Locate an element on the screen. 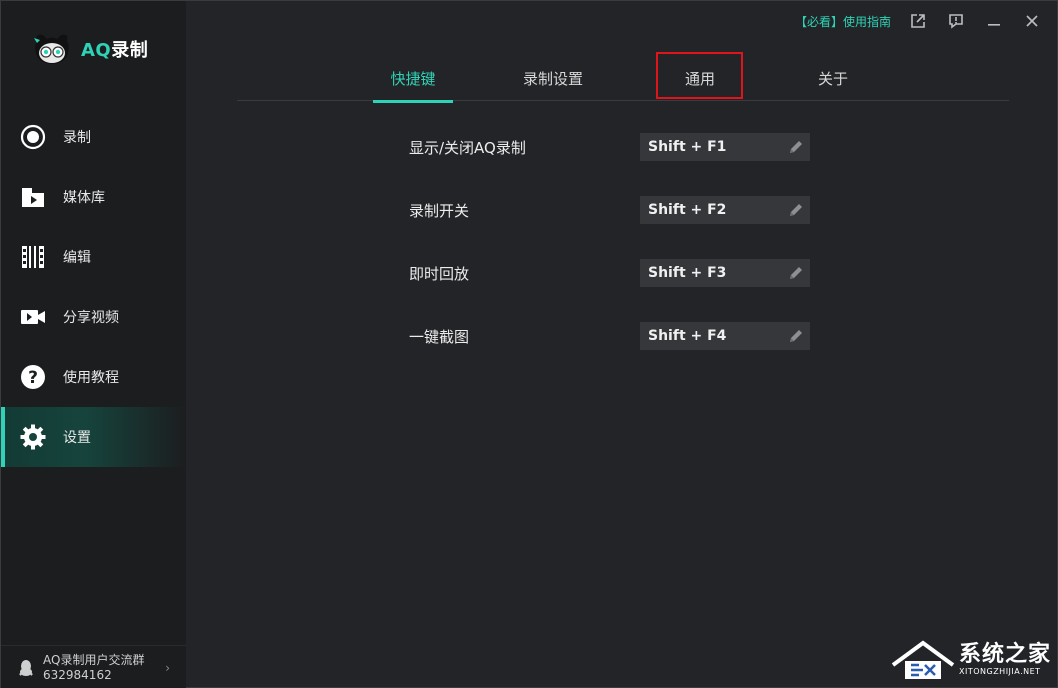 The height and width of the screenshot is (688, 1058). site-watermark: 系统之家 XITONGZHIJIA.NET is located at coordinates (970, 659).